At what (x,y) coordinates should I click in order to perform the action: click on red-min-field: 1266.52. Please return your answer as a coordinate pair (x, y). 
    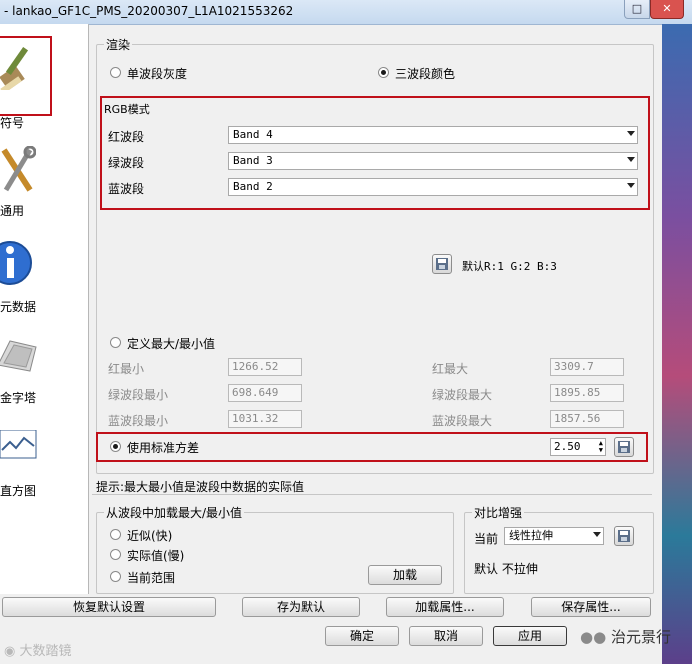
    Looking at the image, I should click on (265, 367).